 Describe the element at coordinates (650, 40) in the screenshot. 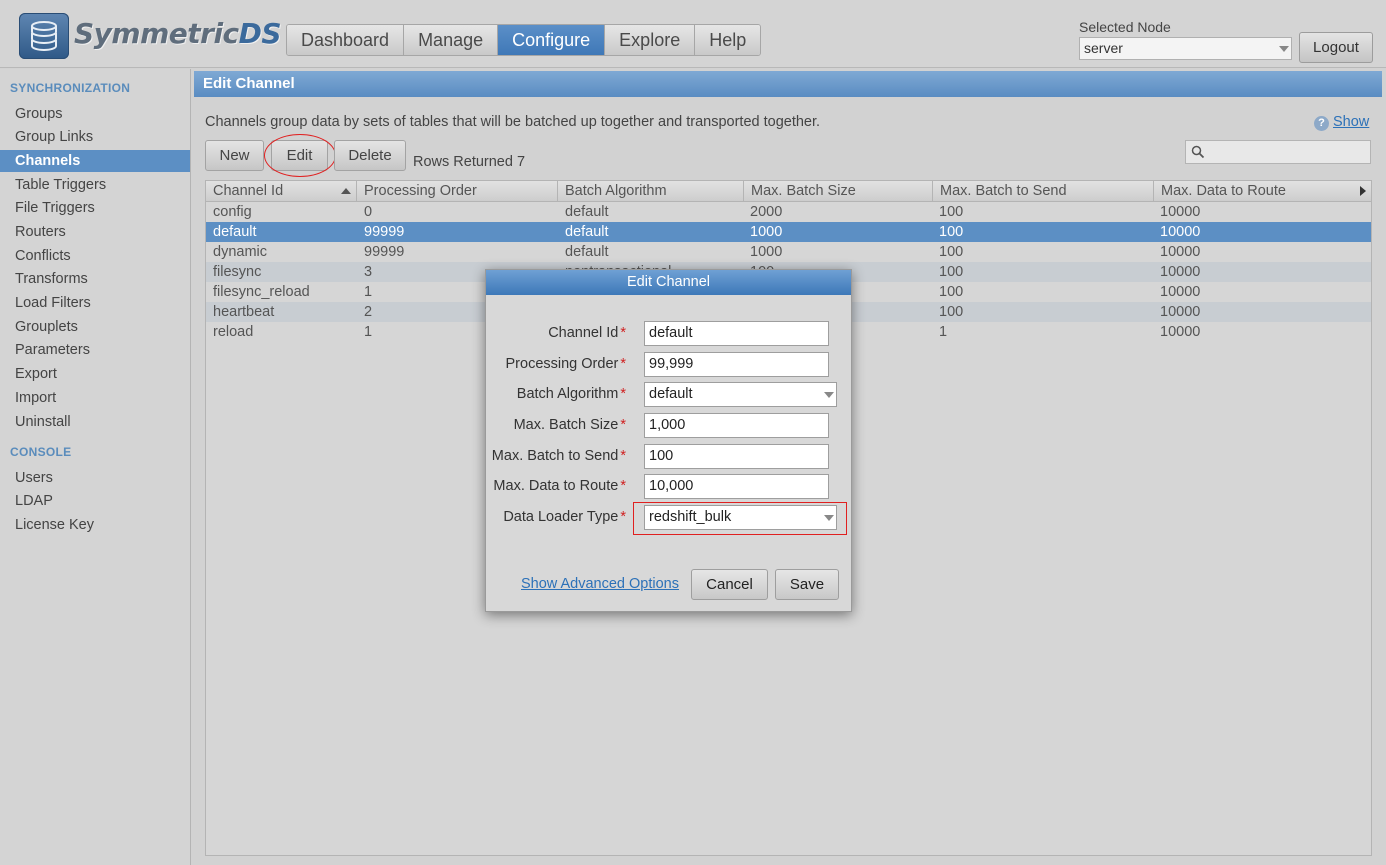

I see `nav-explore: Explore` at that location.